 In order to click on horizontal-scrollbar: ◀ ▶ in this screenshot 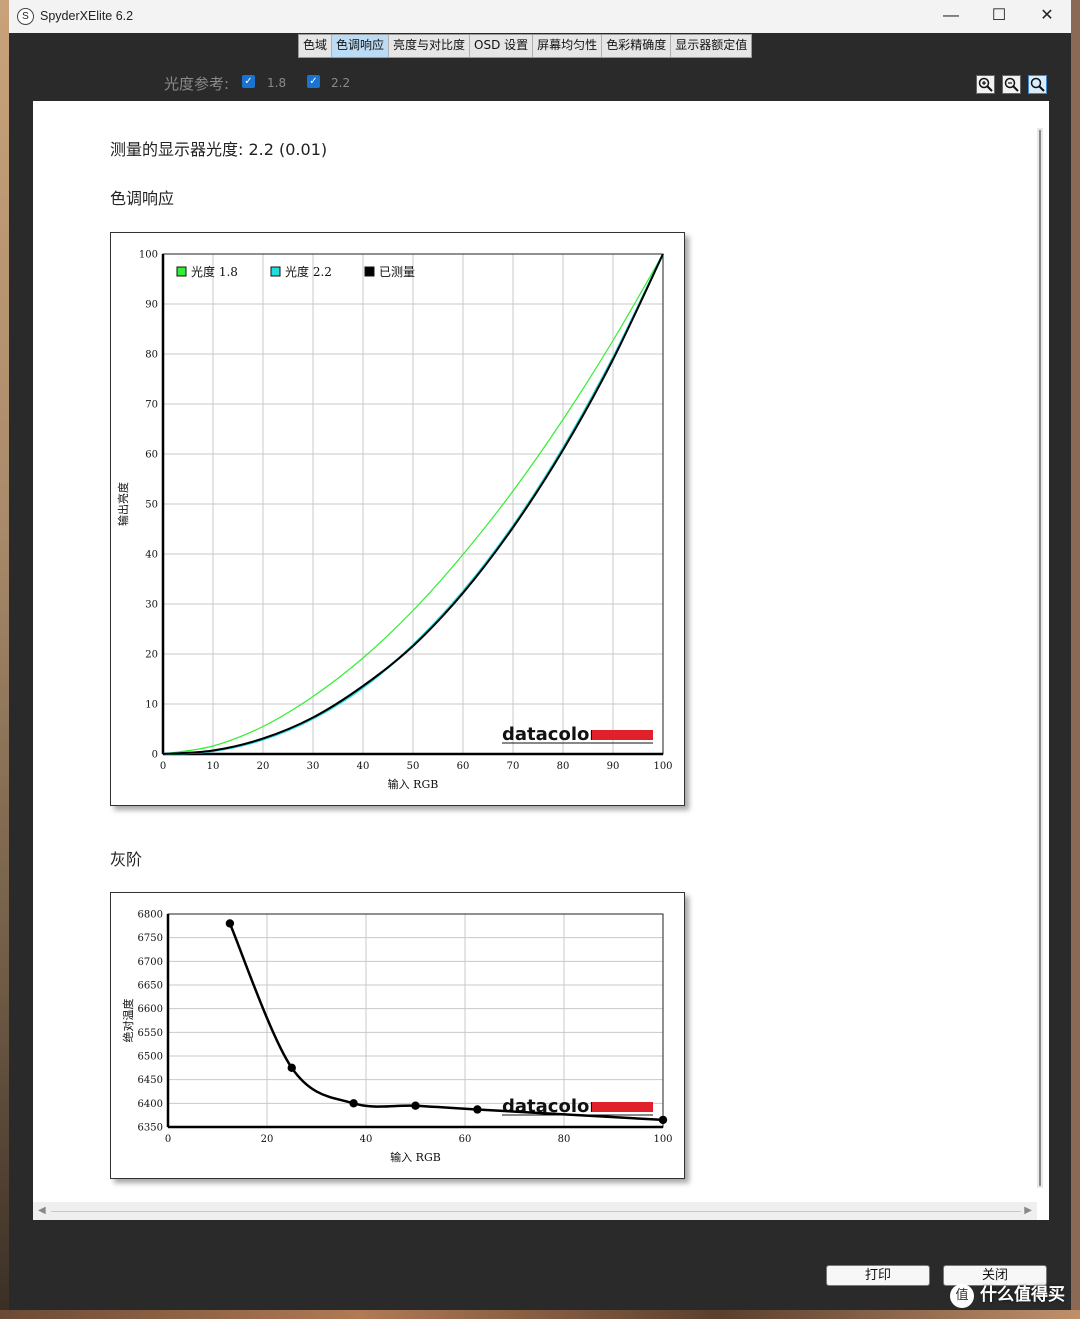, I will do `click(535, 1211)`.